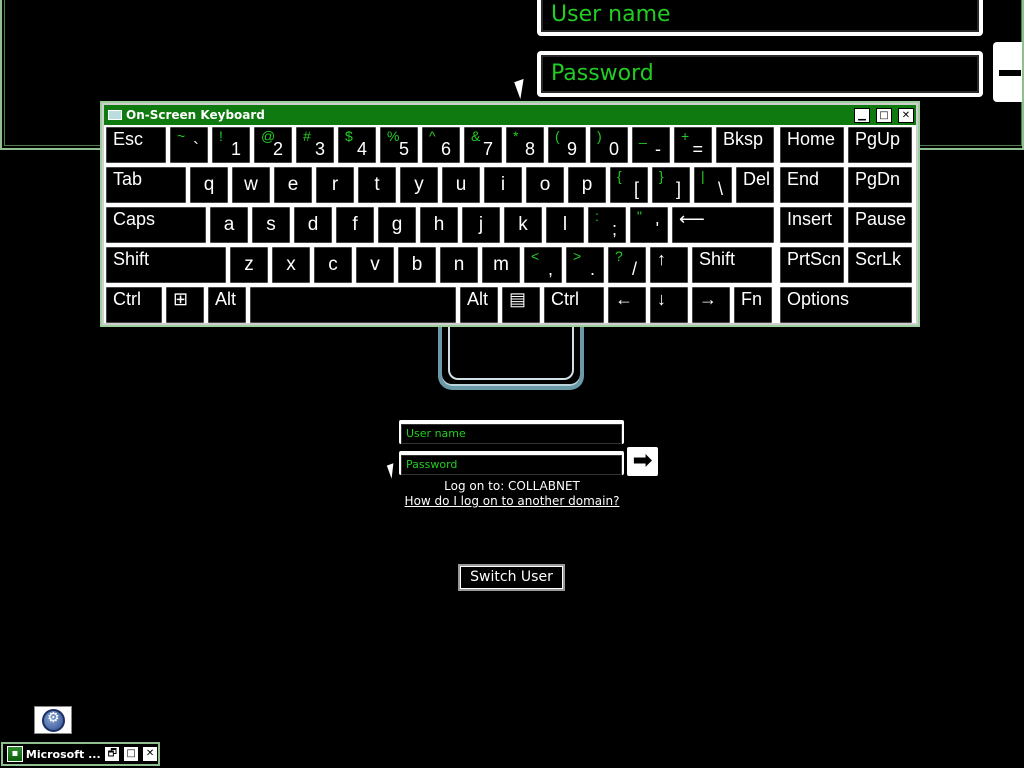 The image size is (1024, 768). What do you see at coordinates (150, 754) in the screenshot?
I see `close-button: ✕` at bounding box center [150, 754].